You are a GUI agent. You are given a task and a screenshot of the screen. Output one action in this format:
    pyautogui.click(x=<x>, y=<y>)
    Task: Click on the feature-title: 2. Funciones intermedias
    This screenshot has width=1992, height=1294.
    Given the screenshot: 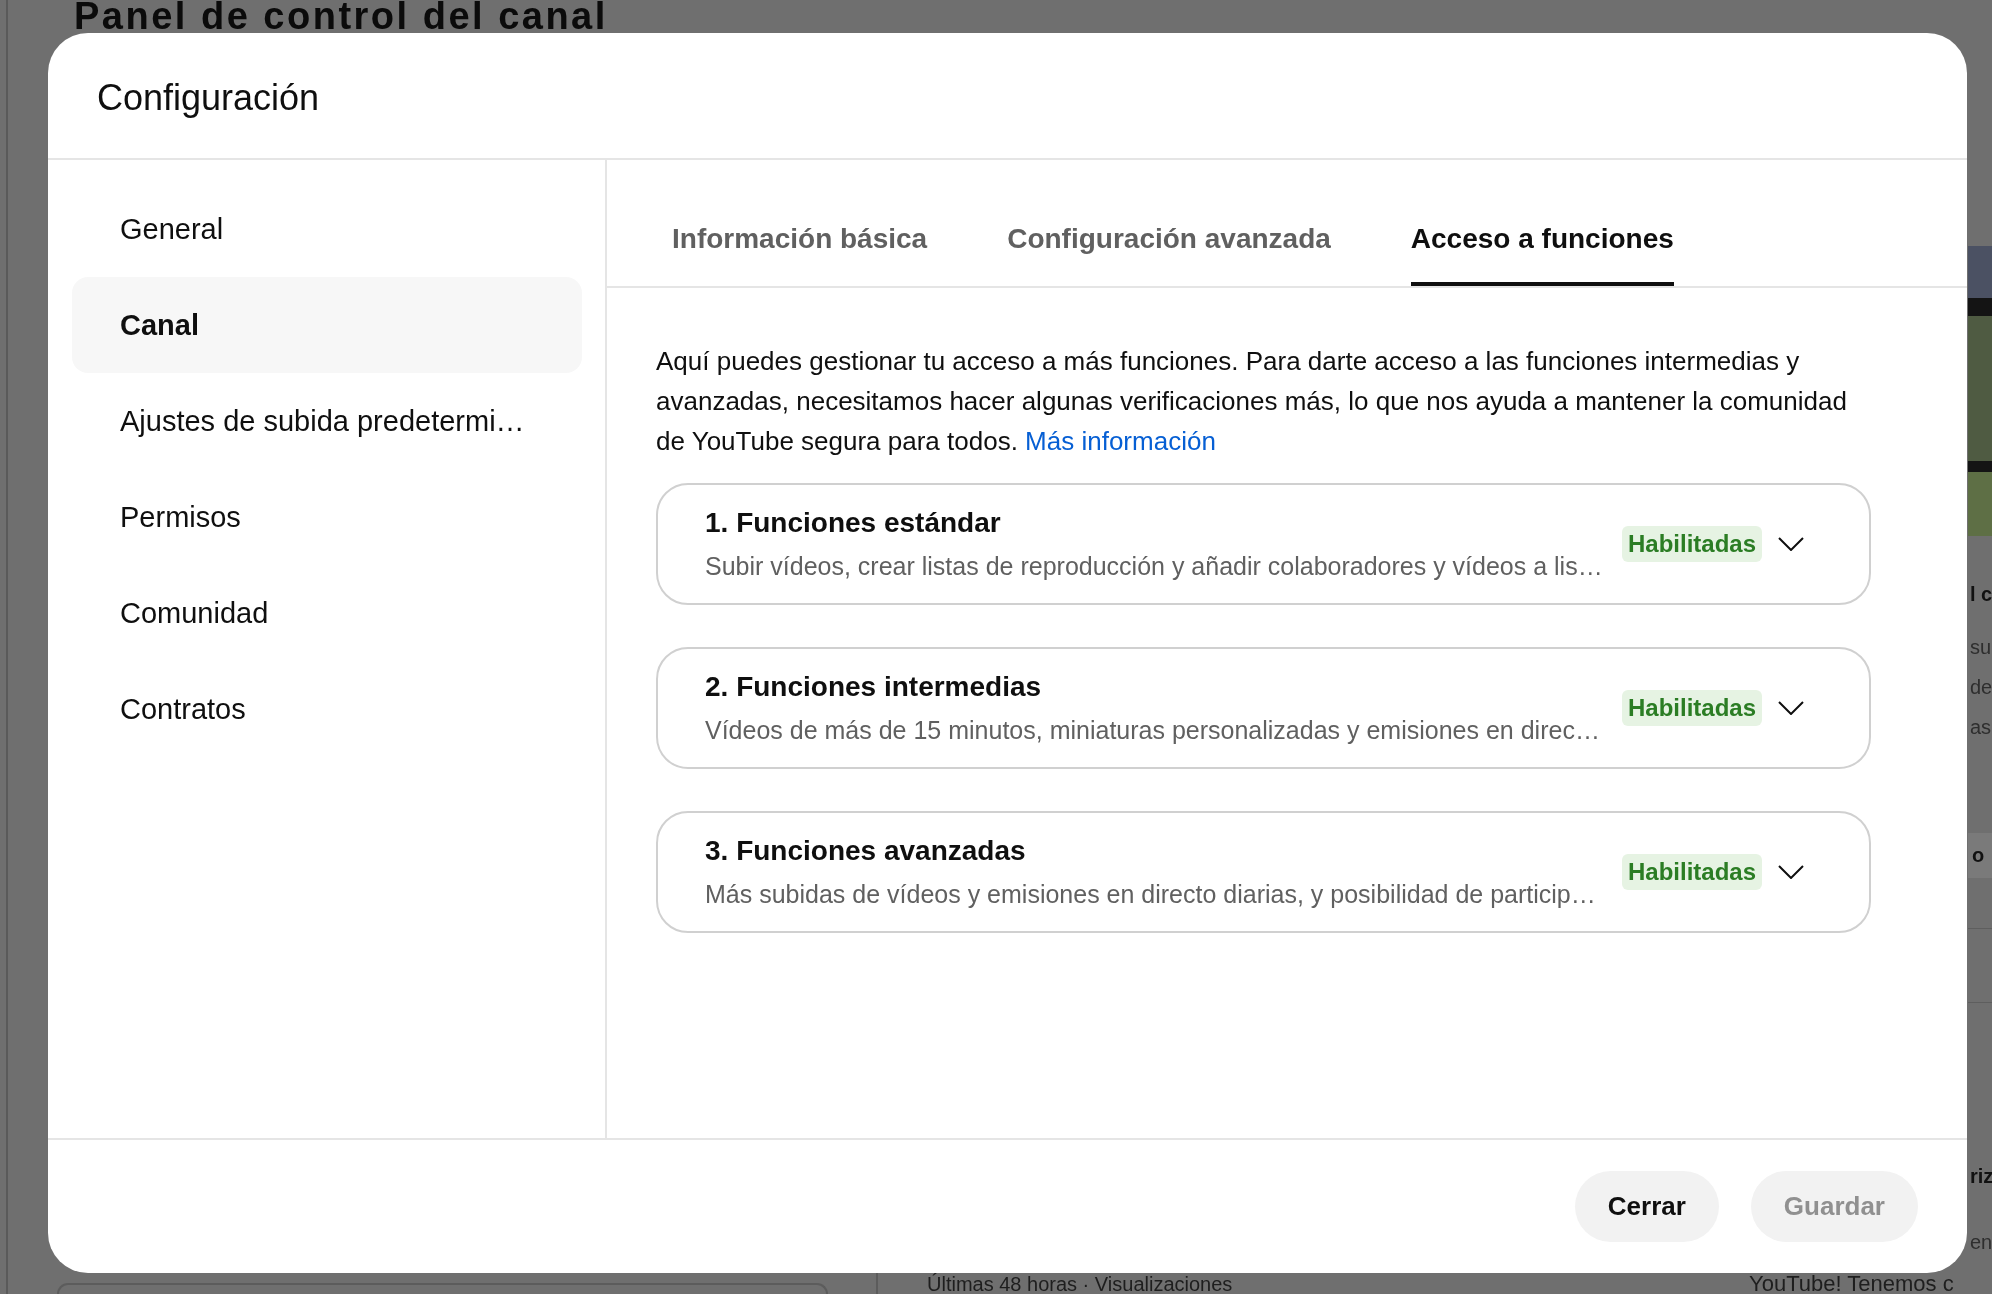 What is the action you would take?
    pyautogui.click(x=873, y=687)
    